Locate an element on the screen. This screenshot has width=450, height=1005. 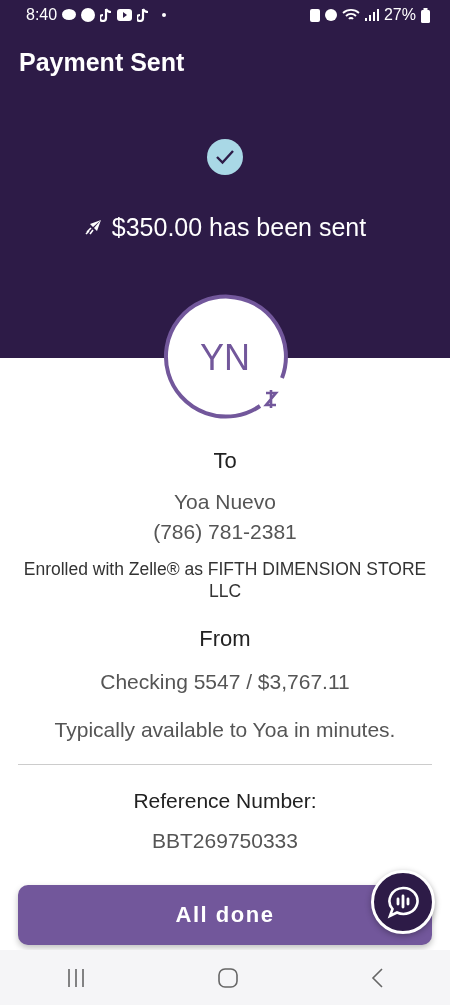
status-time: 8:40 is located at coordinates (42, 15).